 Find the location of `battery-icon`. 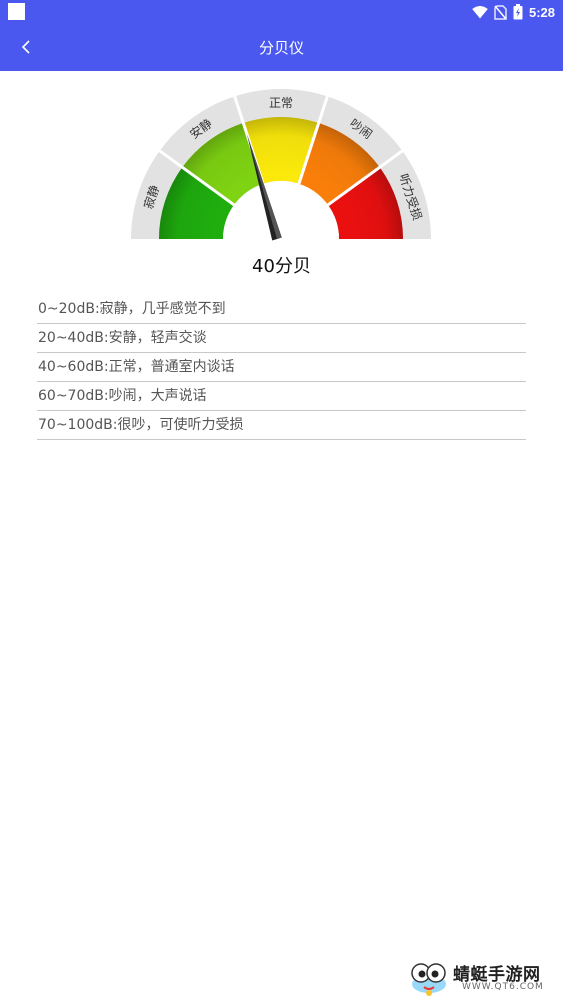

battery-icon is located at coordinates (518, 12).